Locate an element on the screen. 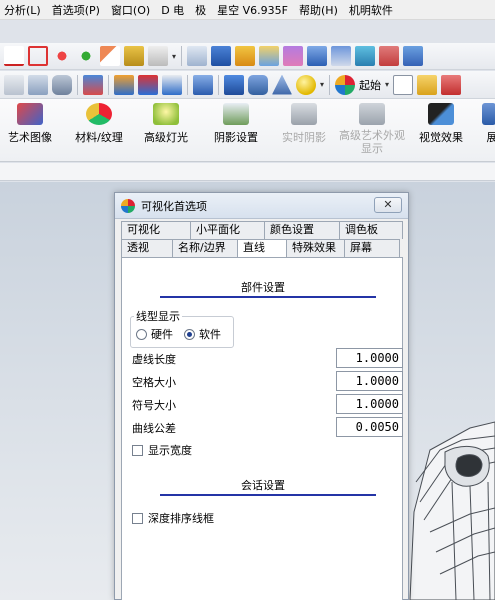  sphere-icon is located at coordinates (306, 84).